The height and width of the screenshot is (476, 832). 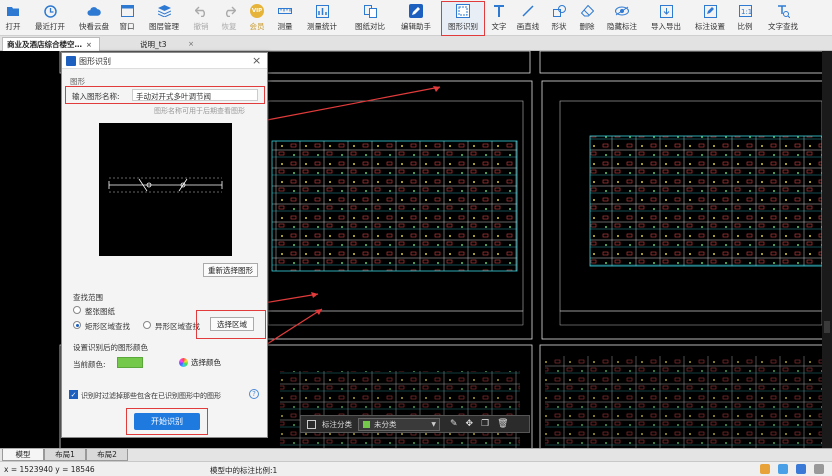 I want to click on undo-icon, so click(x=201, y=11).